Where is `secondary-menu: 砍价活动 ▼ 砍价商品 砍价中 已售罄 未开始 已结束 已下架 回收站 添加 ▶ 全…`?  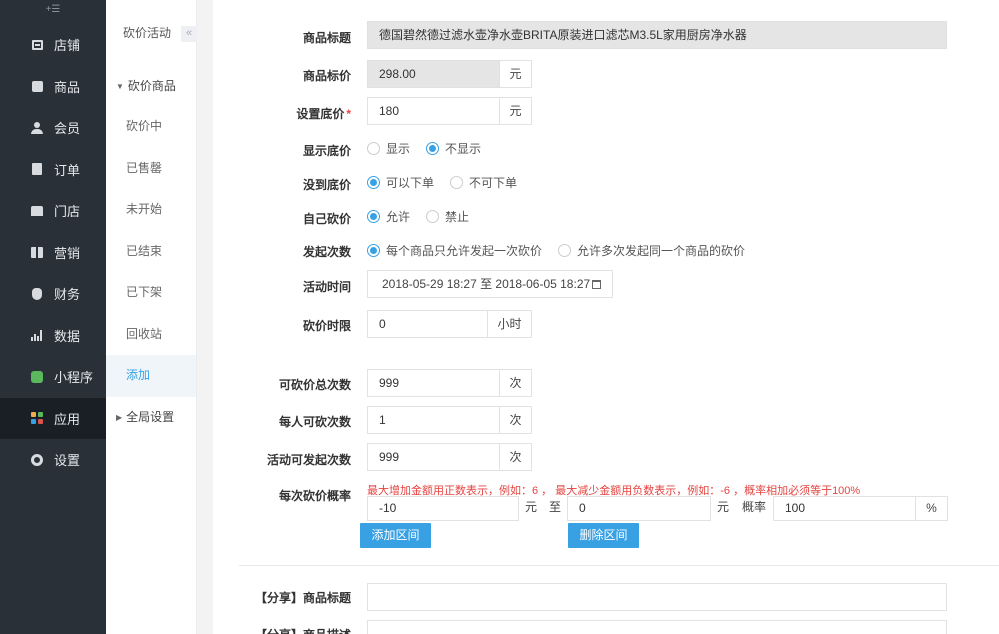
secondary-menu: 砍价活动 ▼ 砍价商品 砍价中 已售罄 未开始 已结束 已下架 回收站 添加 ▶ 全… is located at coordinates (151, 317).